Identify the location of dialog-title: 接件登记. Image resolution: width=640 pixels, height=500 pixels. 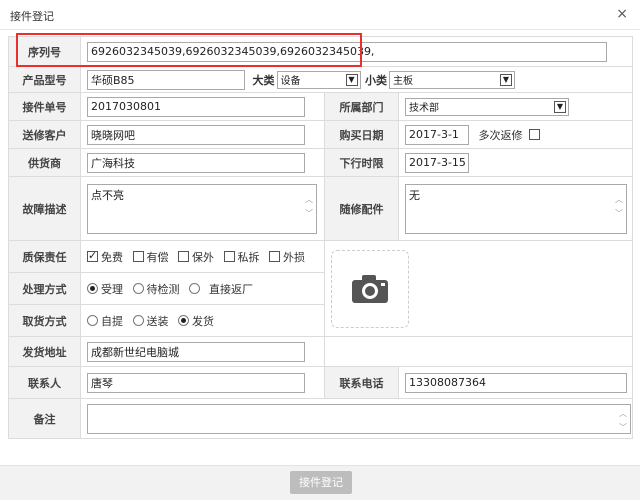
(32, 16).